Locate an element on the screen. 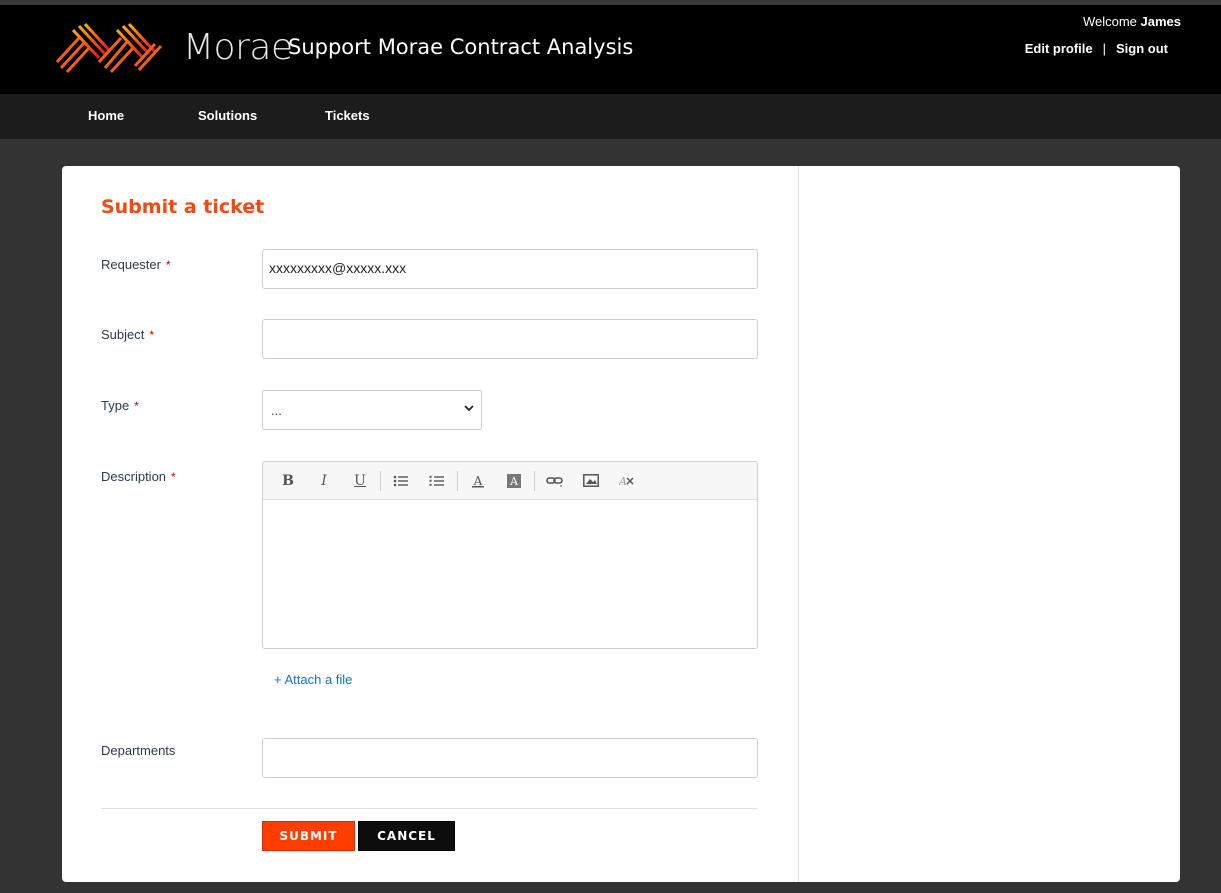 This screenshot has height=893, width=1221. page-title: Submit a ticket is located at coordinates (183, 207).